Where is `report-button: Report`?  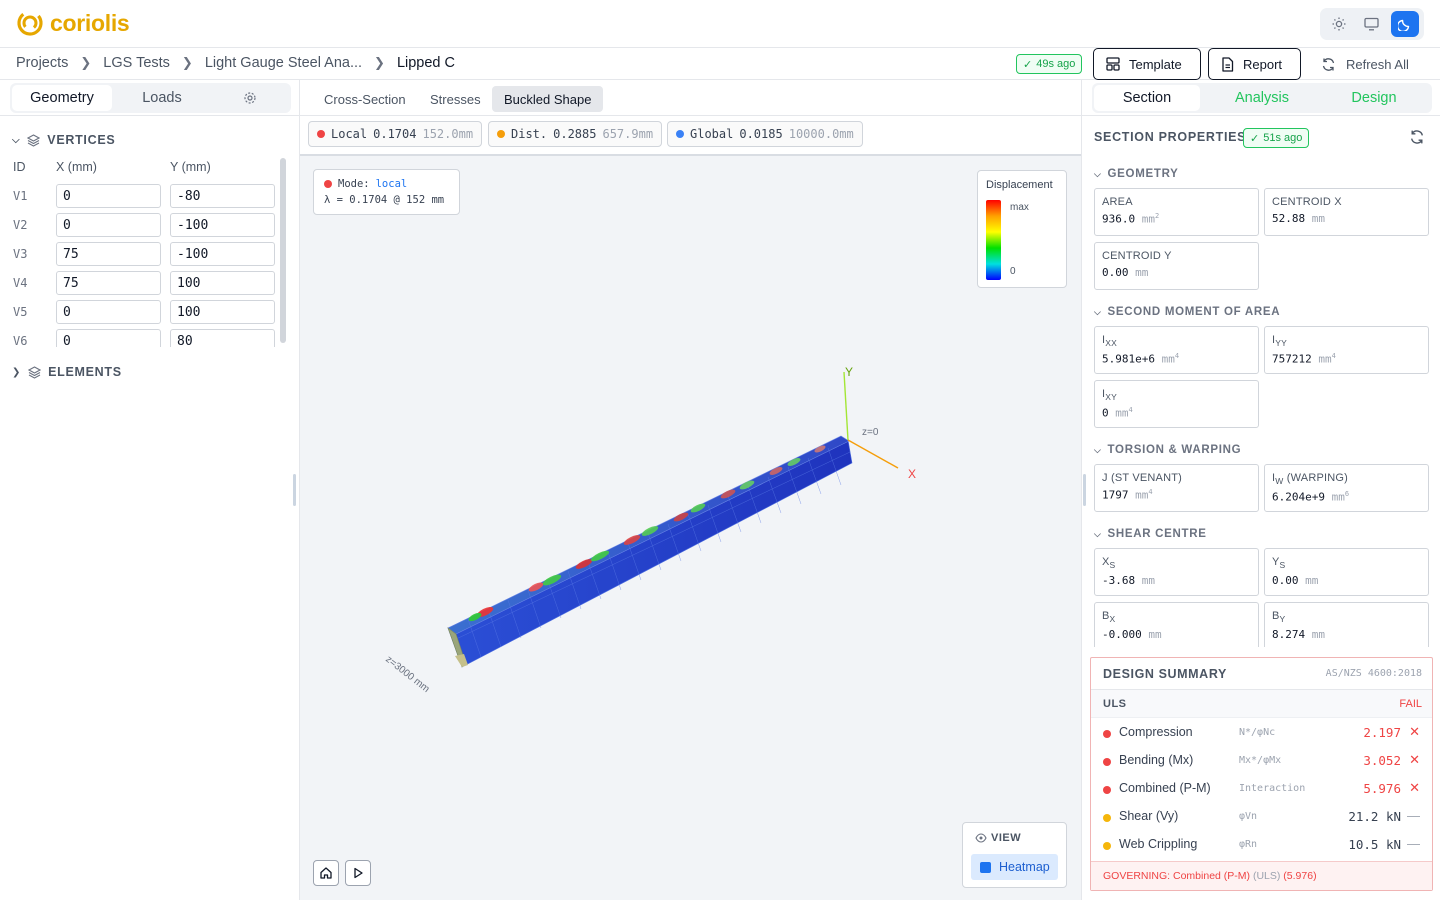
report-button: Report is located at coordinates (1254, 64).